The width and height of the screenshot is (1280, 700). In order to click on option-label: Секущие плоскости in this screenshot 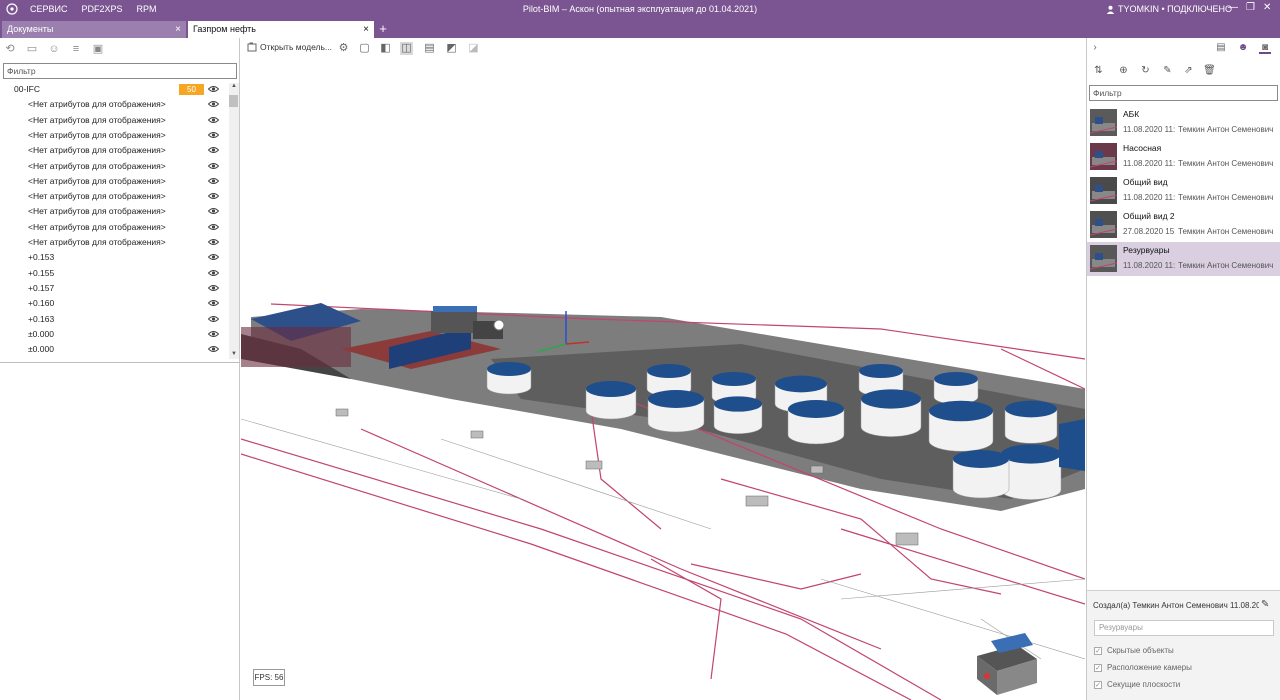, I will do `click(1144, 684)`.